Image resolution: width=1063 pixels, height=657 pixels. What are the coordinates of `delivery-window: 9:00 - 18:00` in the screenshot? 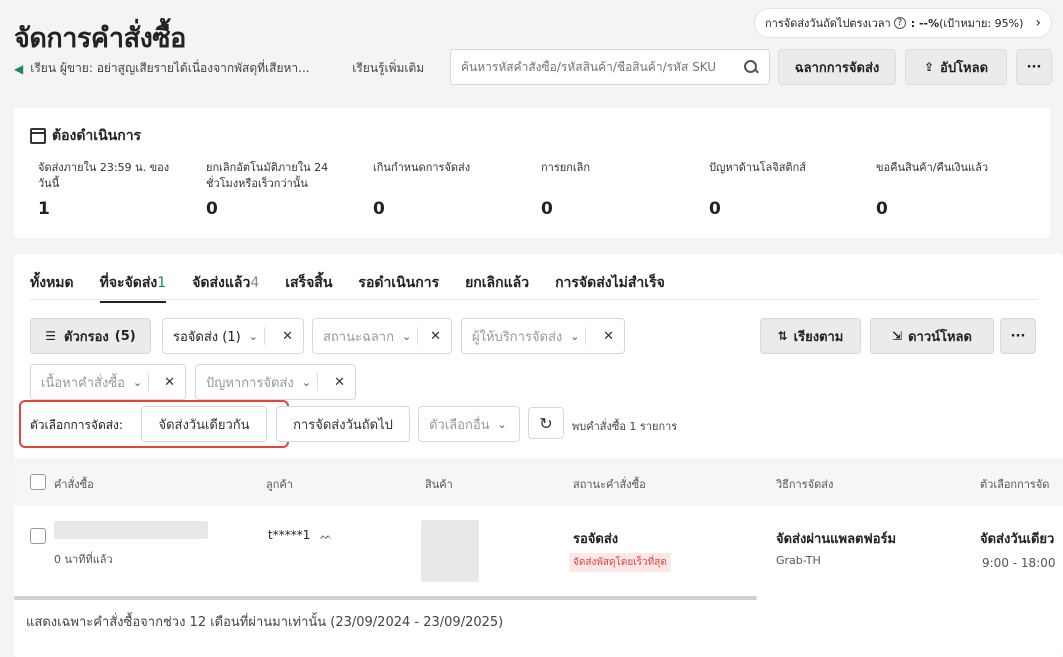 It's located at (1019, 563).